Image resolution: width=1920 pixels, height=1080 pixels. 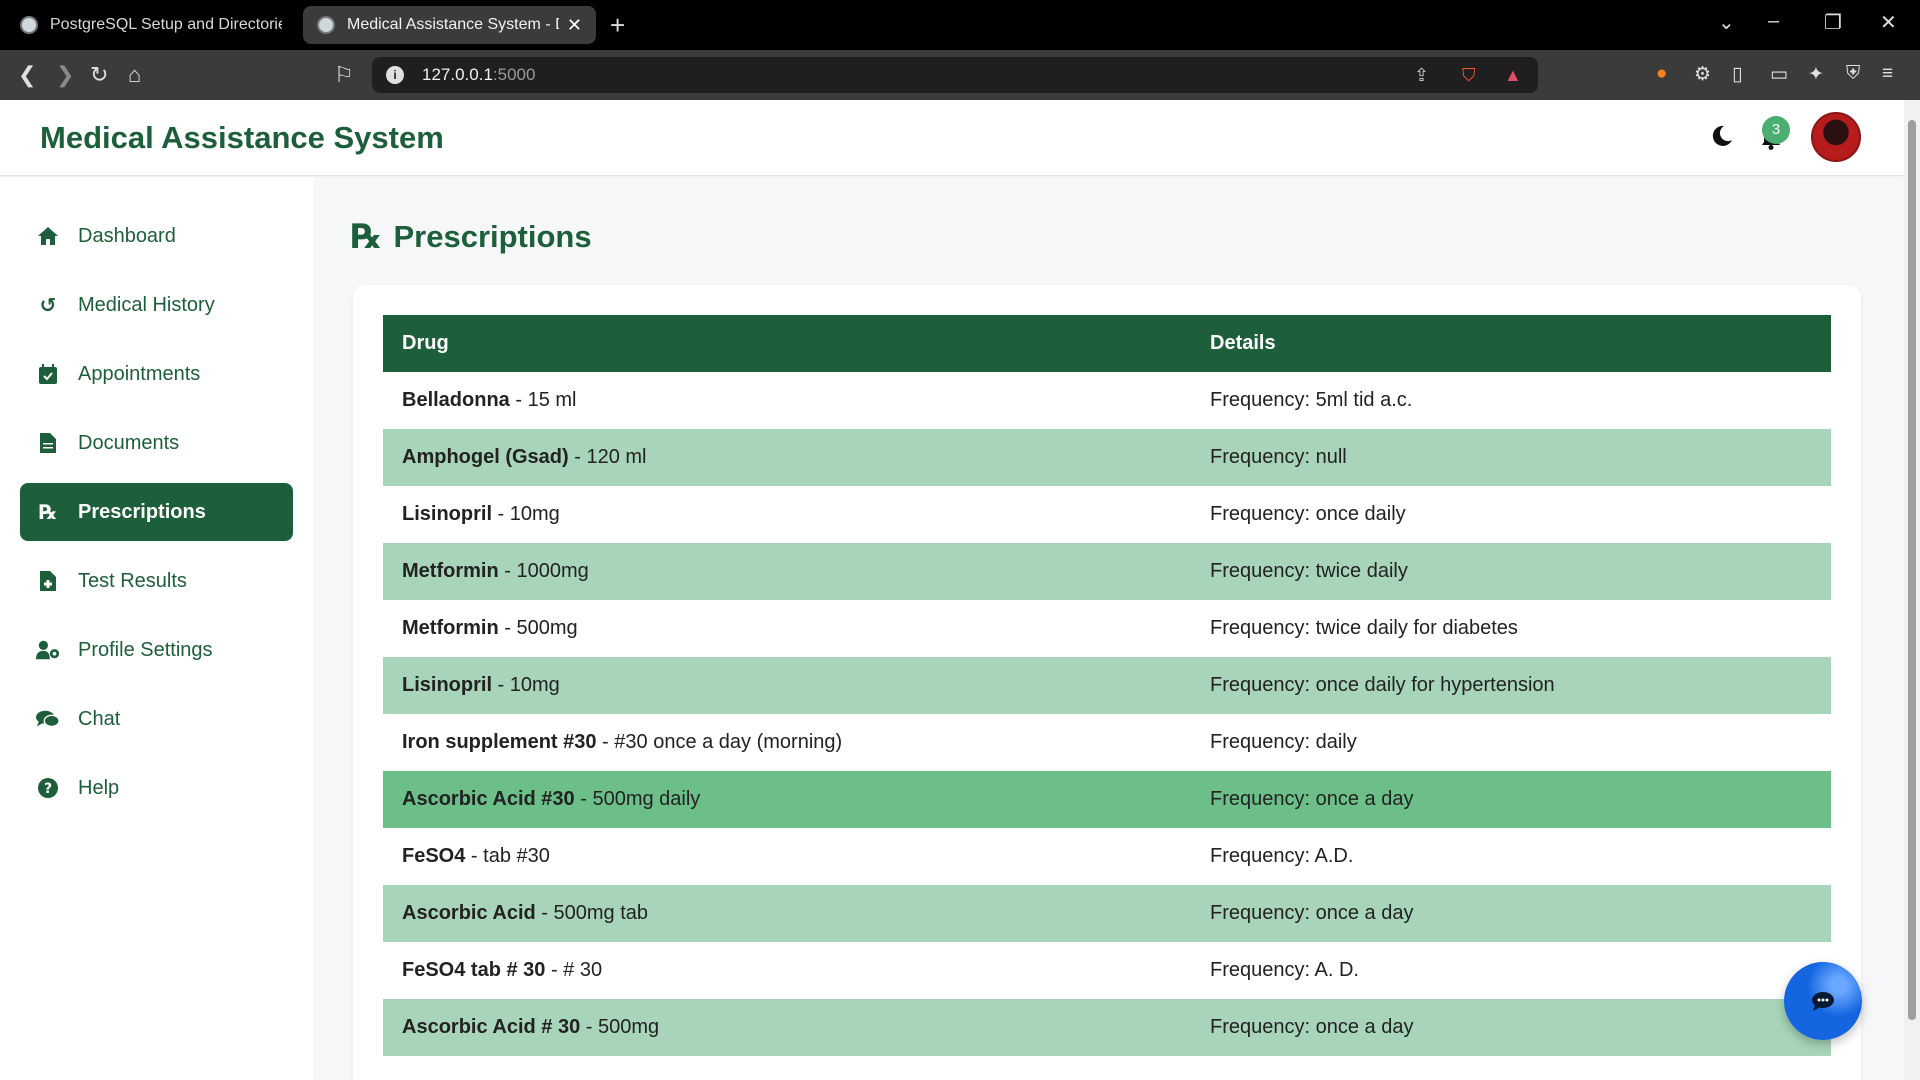 What do you see at coordinates (1469, 75) in the screenshot?
I see `brave-shield-icon: ⛉` at bounding box center [1469, 75].